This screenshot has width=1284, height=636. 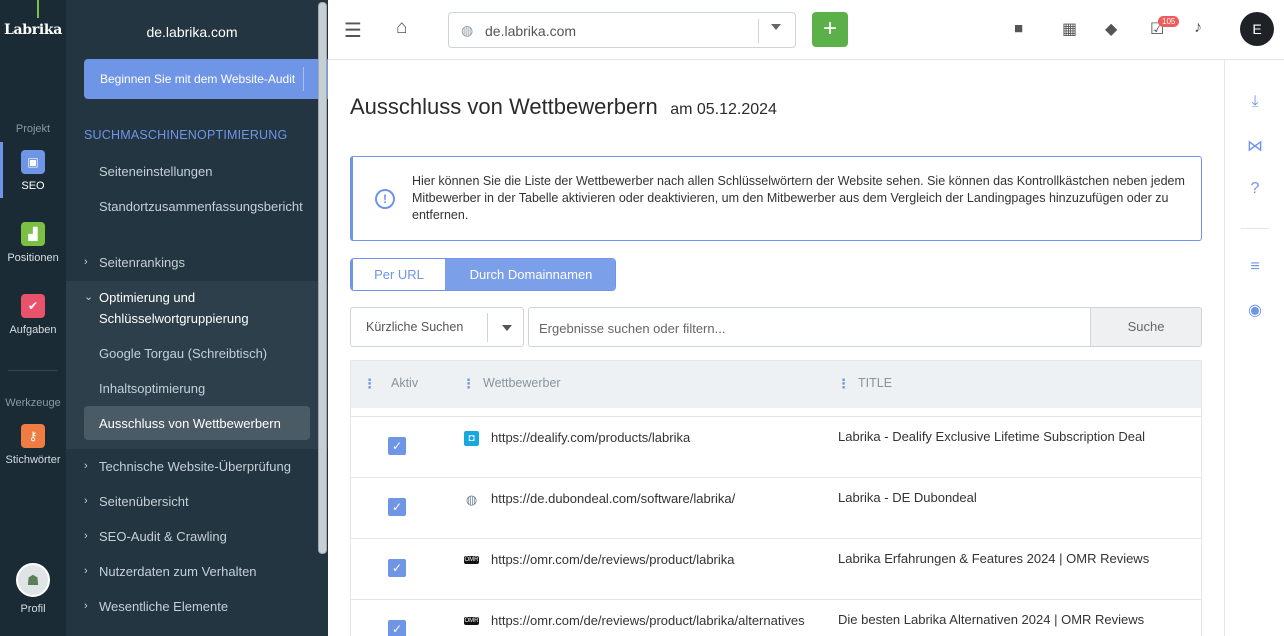 What do you see at coordinates (653, 437) in the screenshot?
I see `competitor-url: https://dealify.com/products/labrika` at bounding box center [653, 437].